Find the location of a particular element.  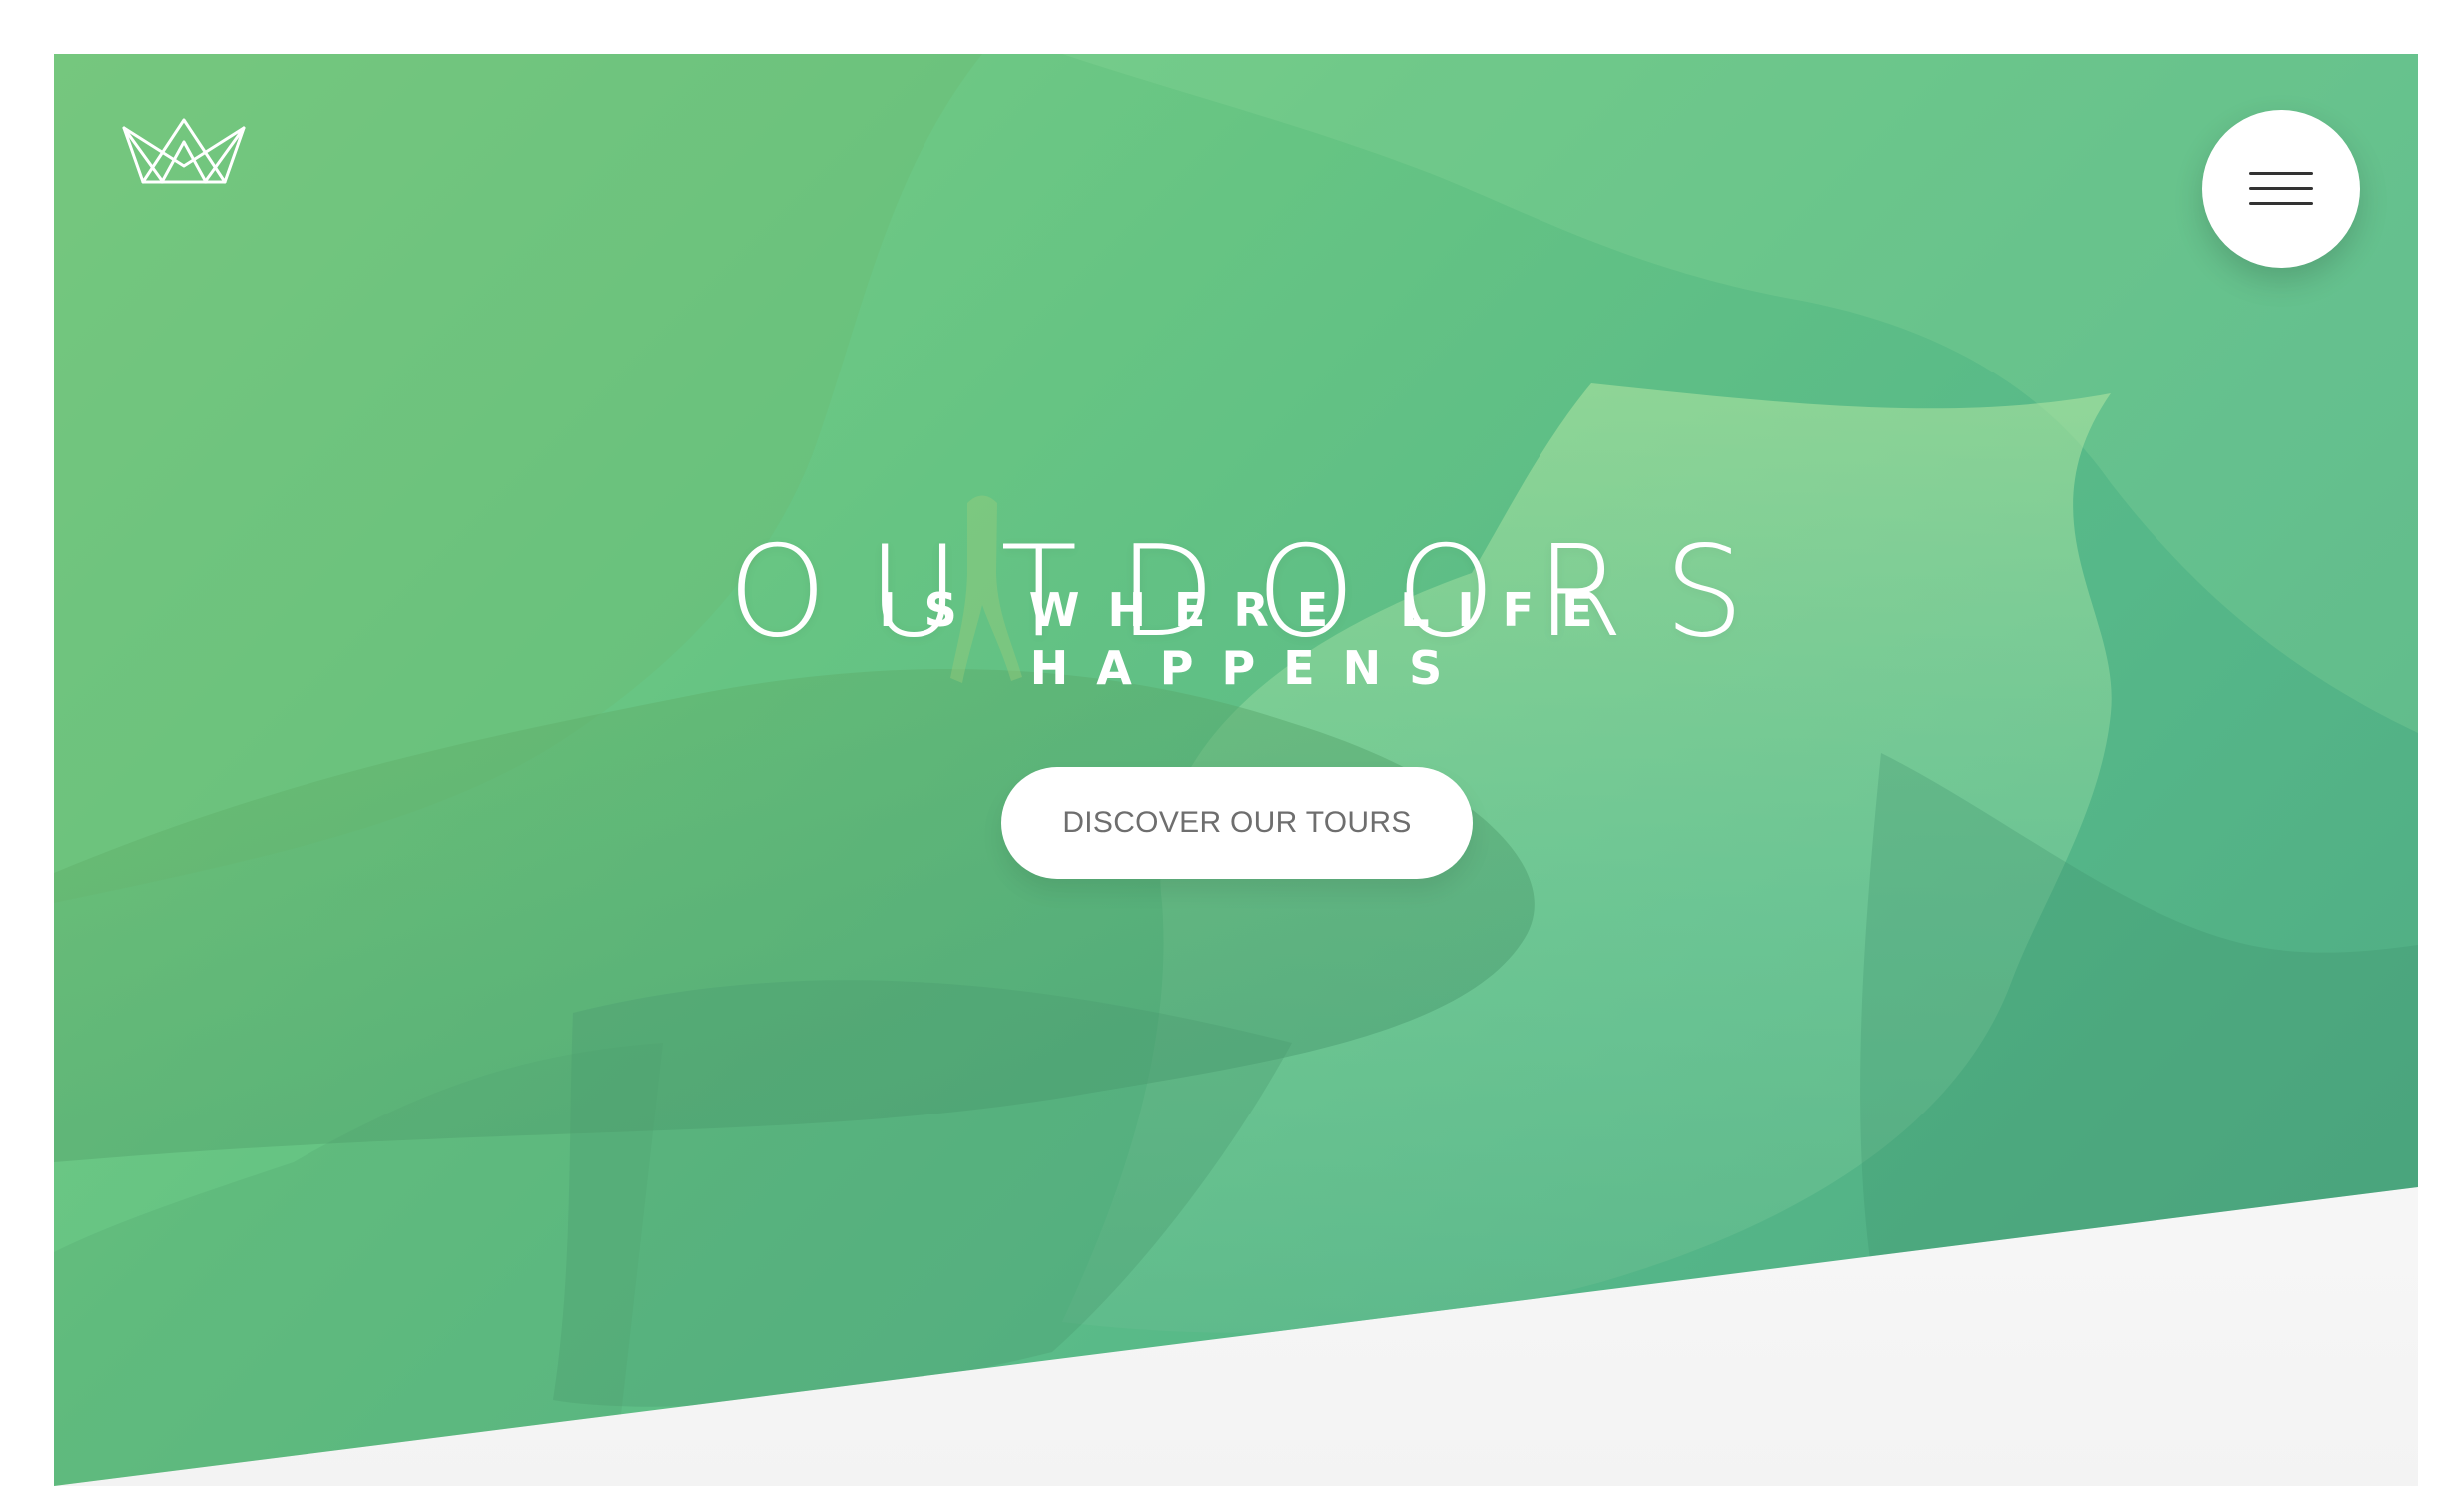

hamburger-menu-icon is located at coordinates (2281, 189).